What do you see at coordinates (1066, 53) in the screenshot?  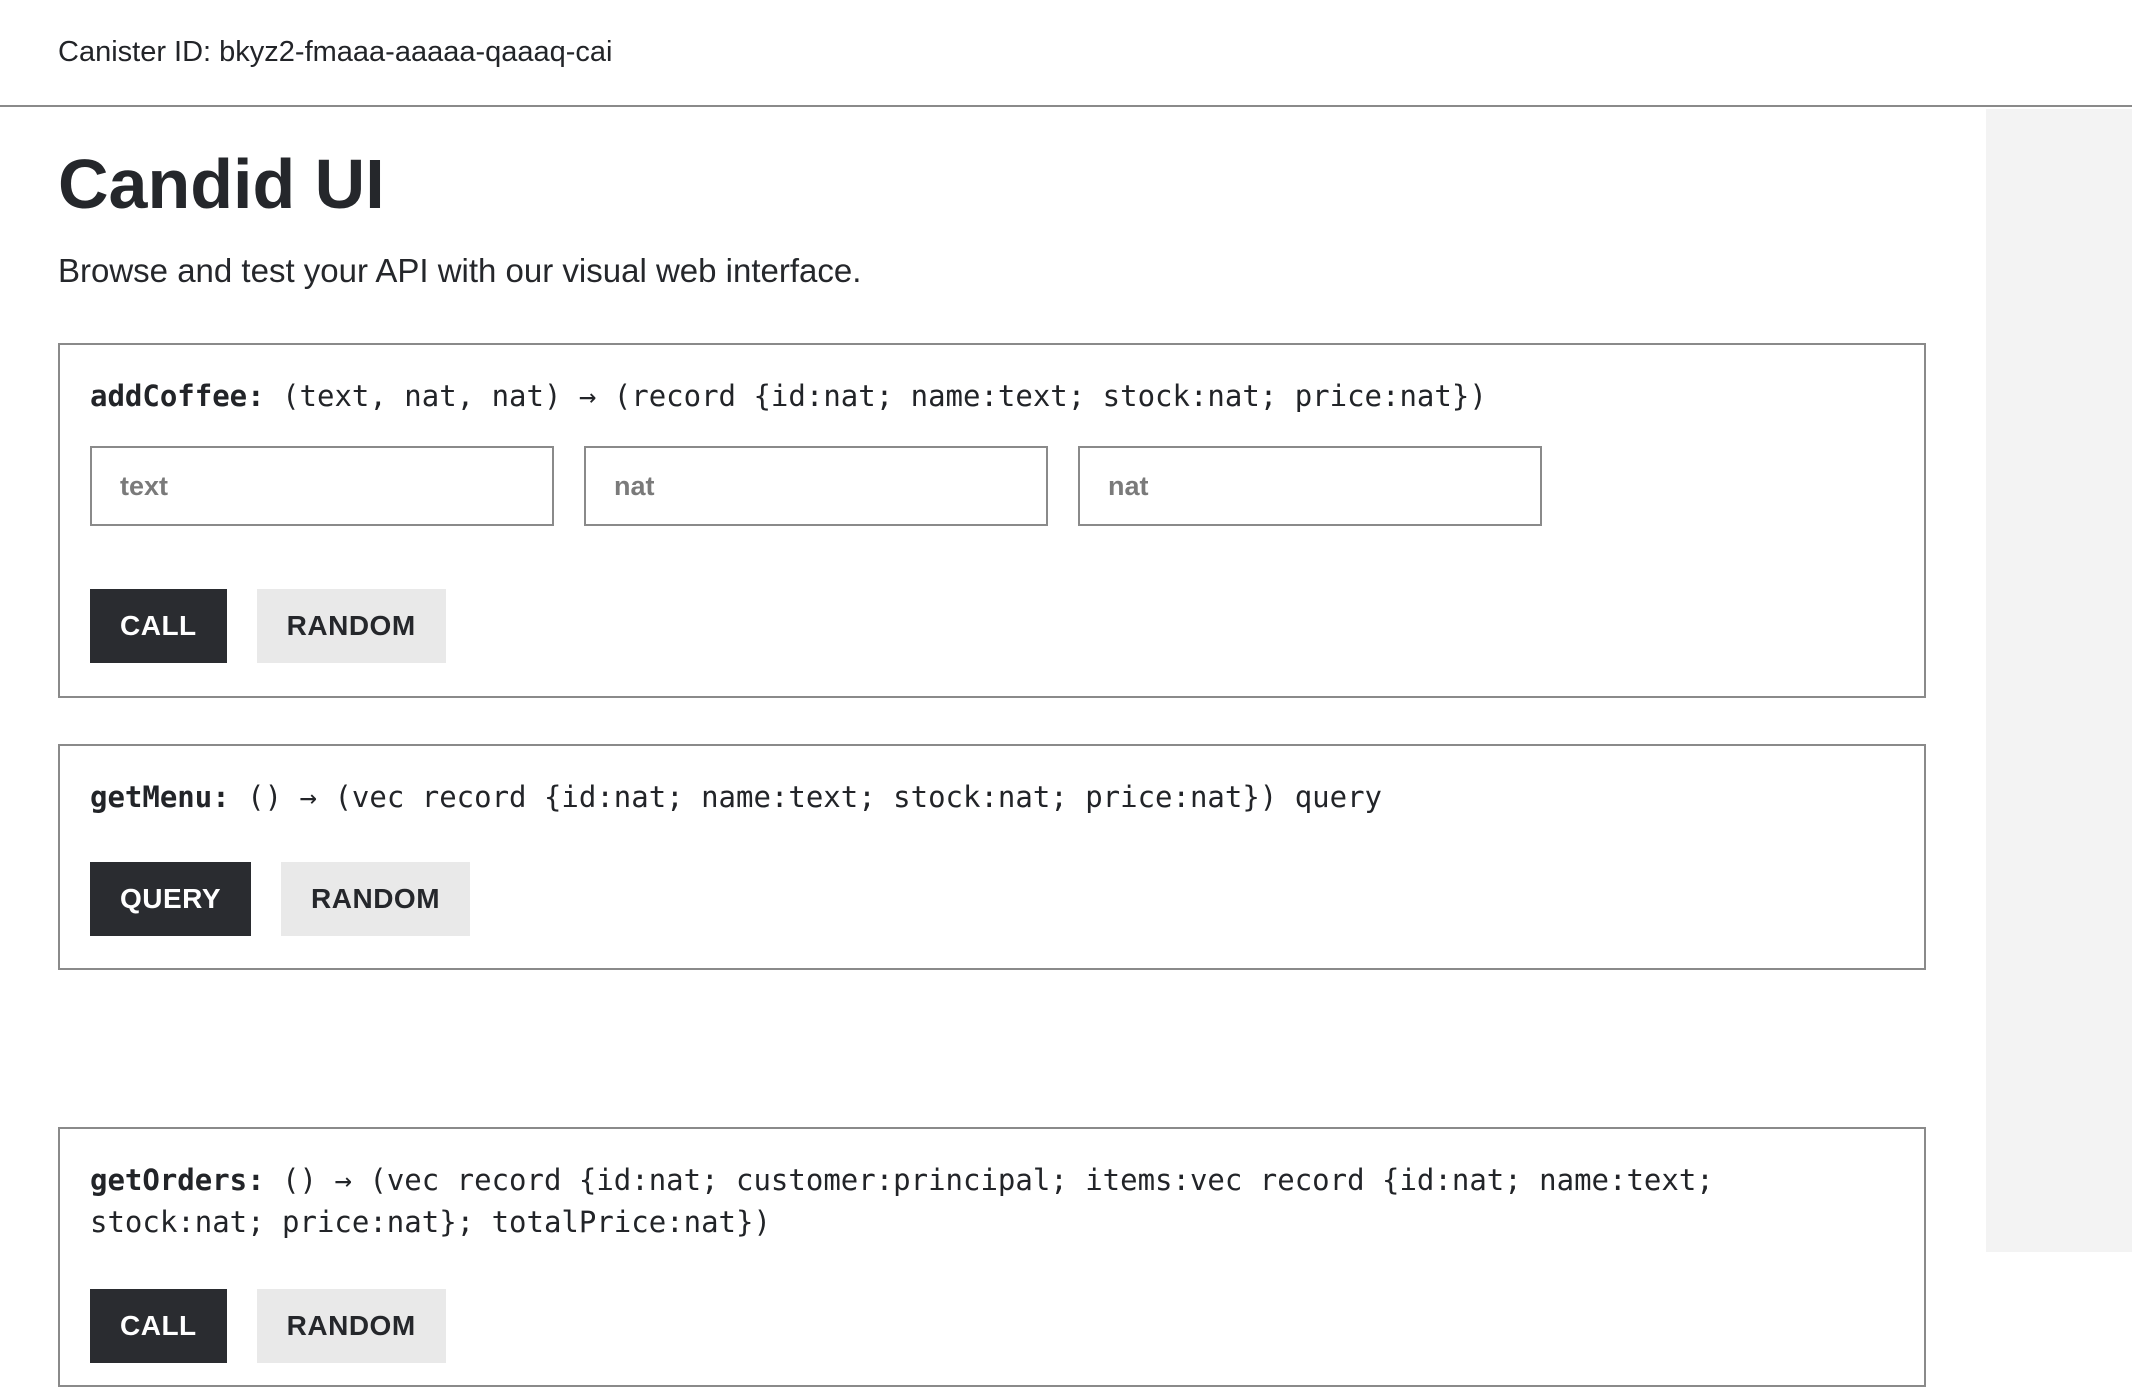 I see `top-bar: Canister ID: bkyz2-fmaaa-aaaaa-qaaaq-cai` at bounding box center [1066, 53].